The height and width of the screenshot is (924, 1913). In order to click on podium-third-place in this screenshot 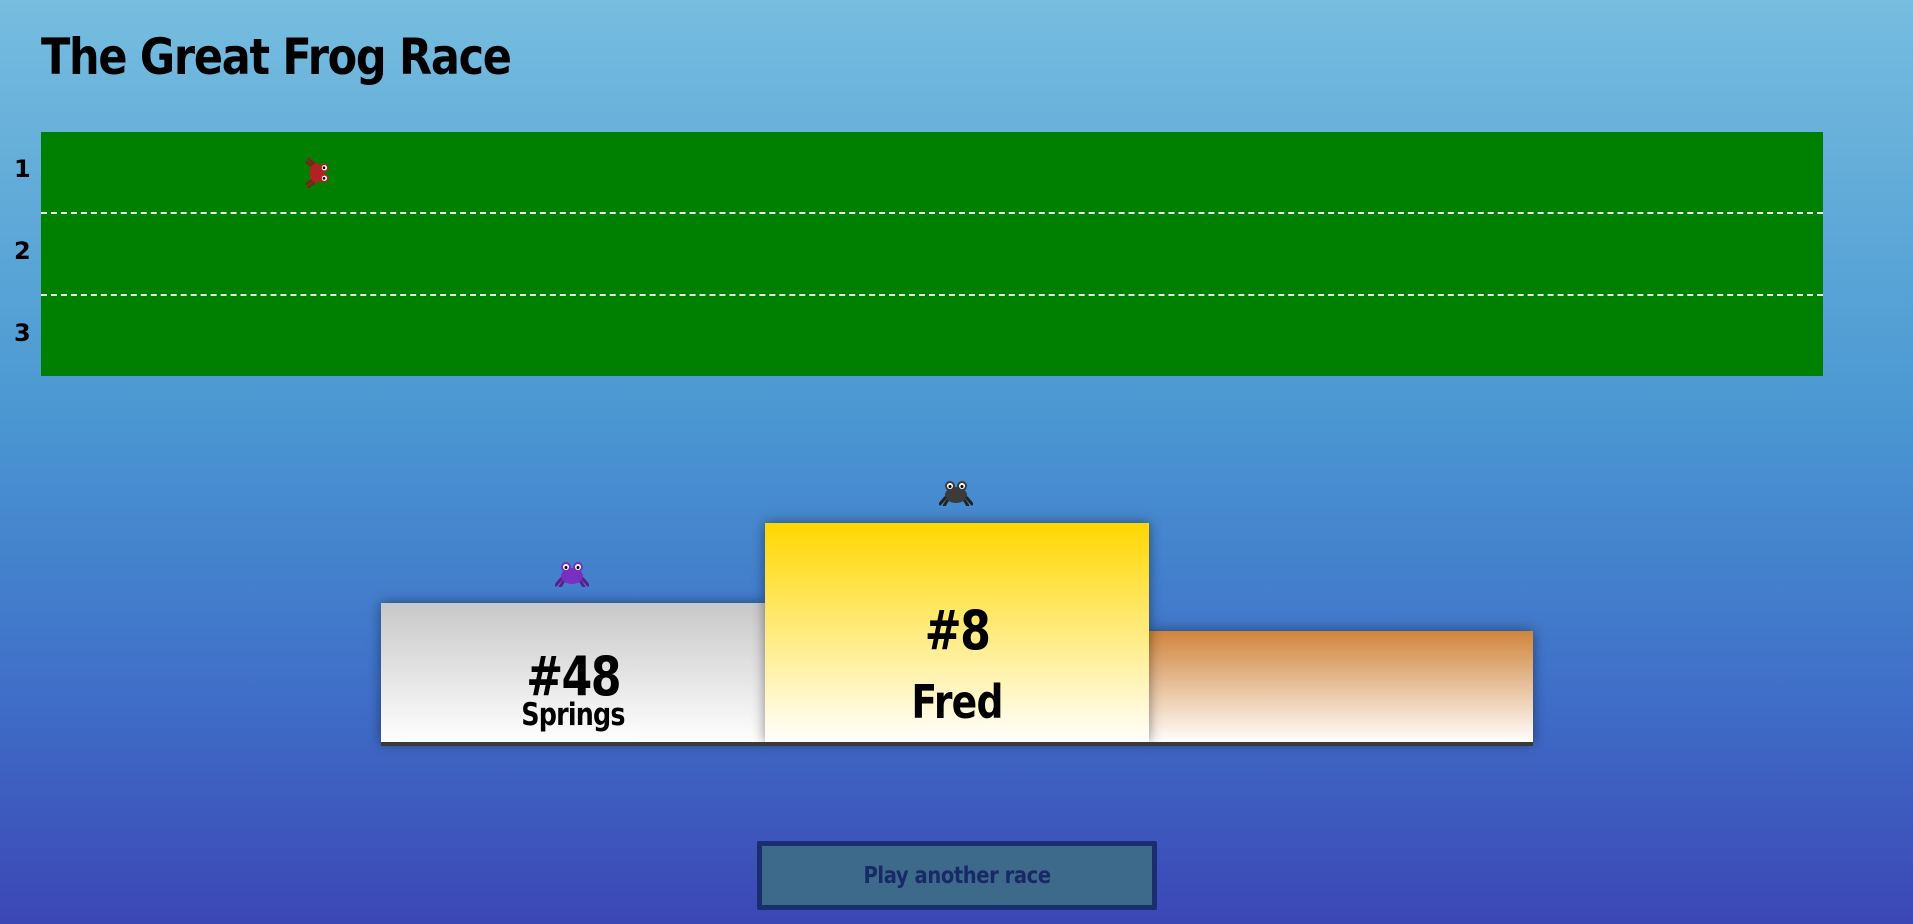, I will do `click(1341, 687)`.